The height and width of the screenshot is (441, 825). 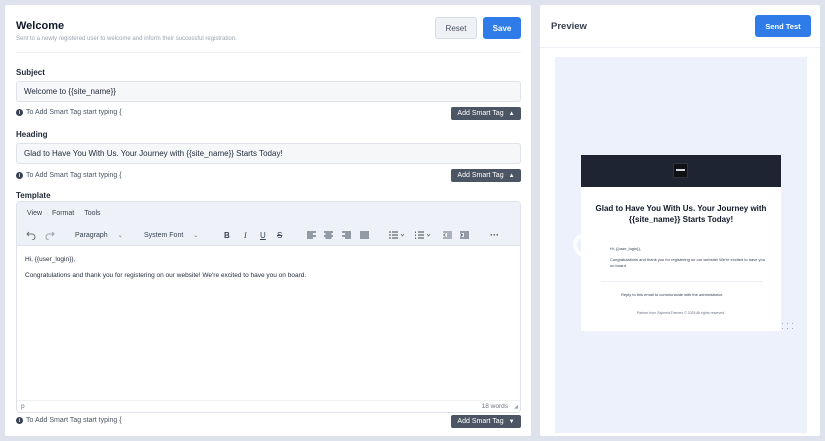 What do you see at coordinates (92, 213) in the screenshot?
I see `menu-tools: Tools` at bounding box center [92, 213].